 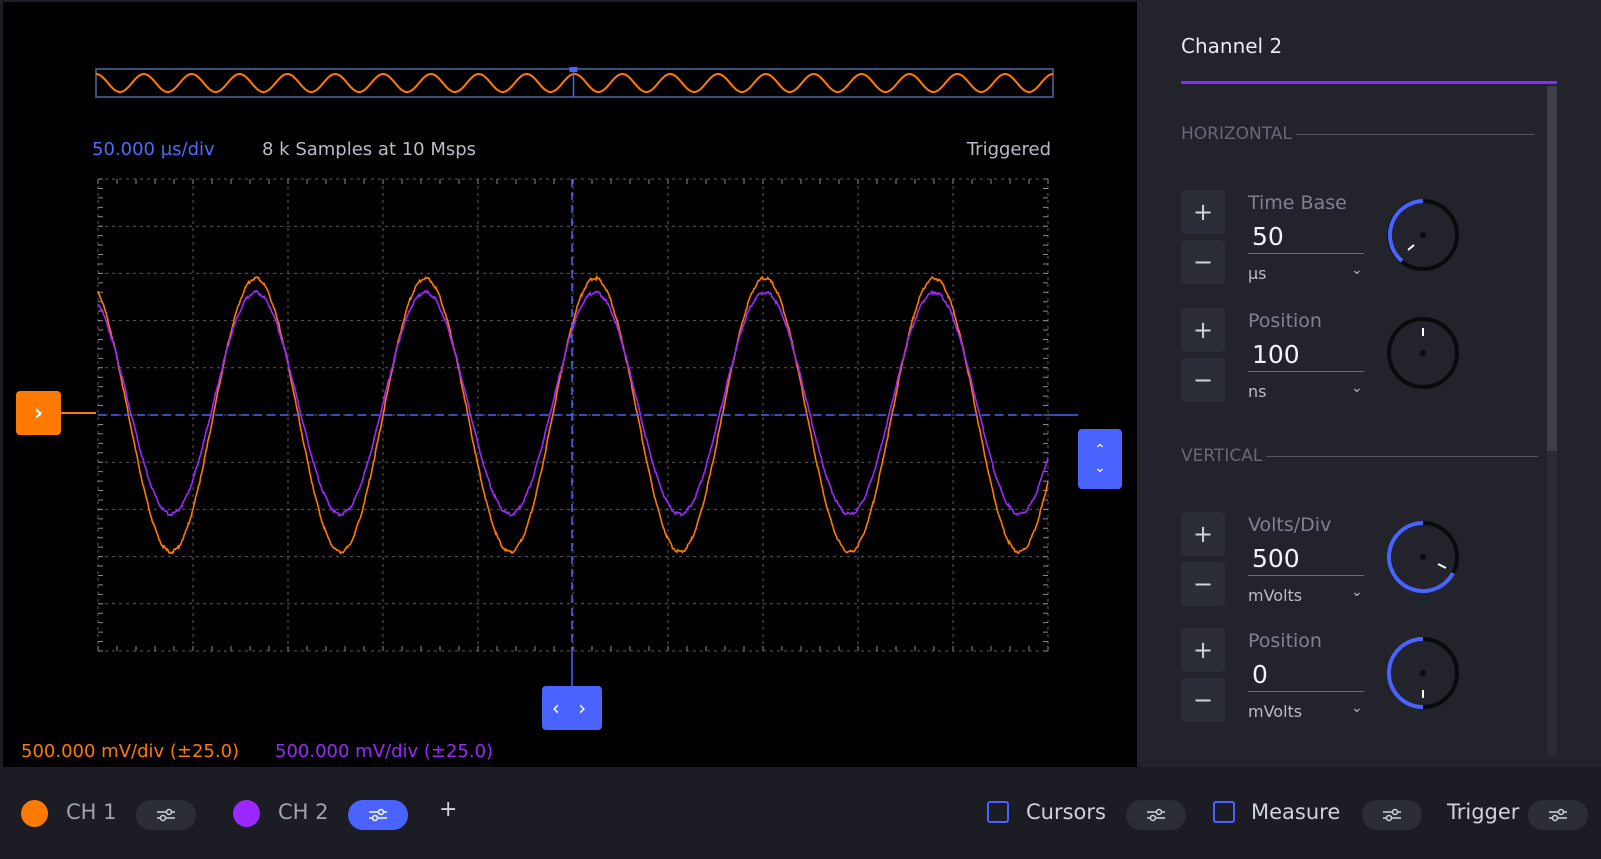 What do you see at coordinates (1552, 268) in the screenshot?
I see `panel-scrollbar-thumb` at bounding box center [1552, 268].